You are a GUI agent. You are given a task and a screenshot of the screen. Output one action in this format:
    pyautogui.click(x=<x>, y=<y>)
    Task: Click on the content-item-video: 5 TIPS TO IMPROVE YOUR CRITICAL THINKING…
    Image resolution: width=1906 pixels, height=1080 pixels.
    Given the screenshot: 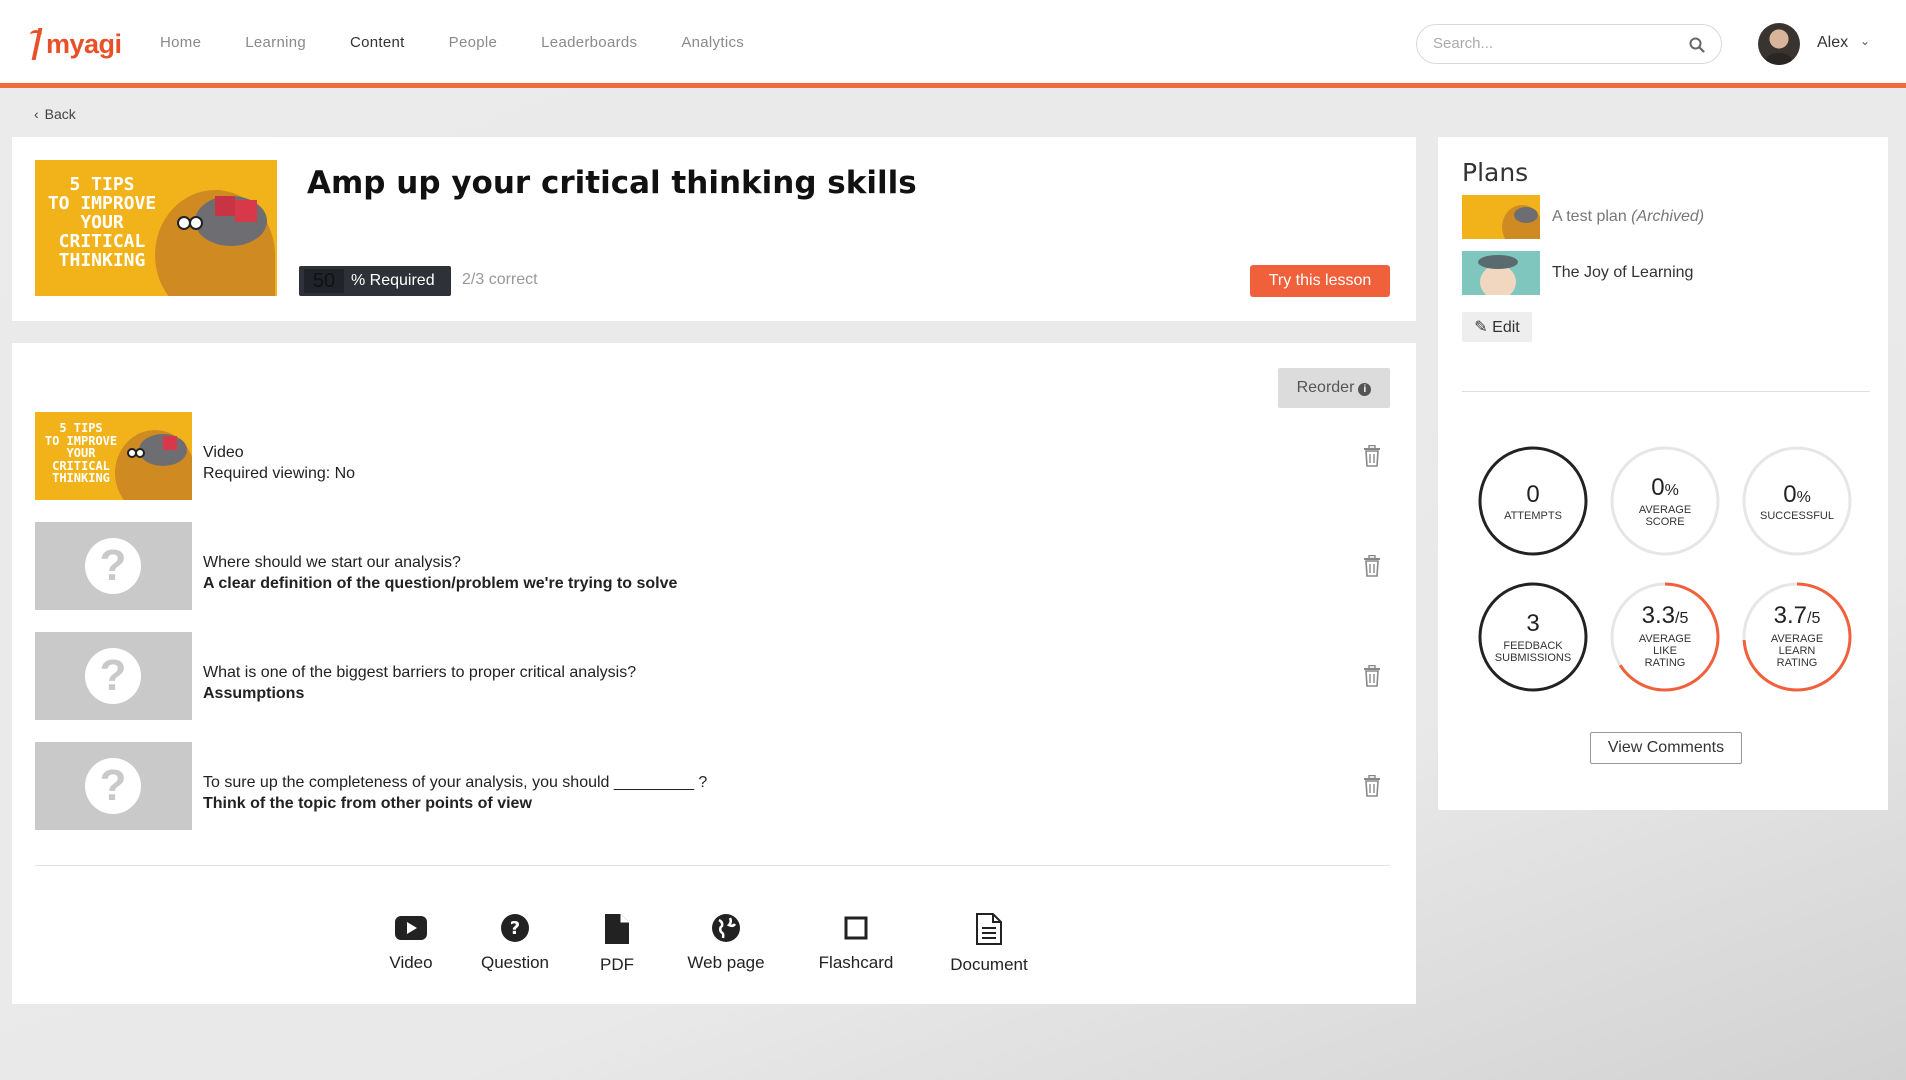 What is the action you would take?
    pyautogui.click(x=715, y=456)
    